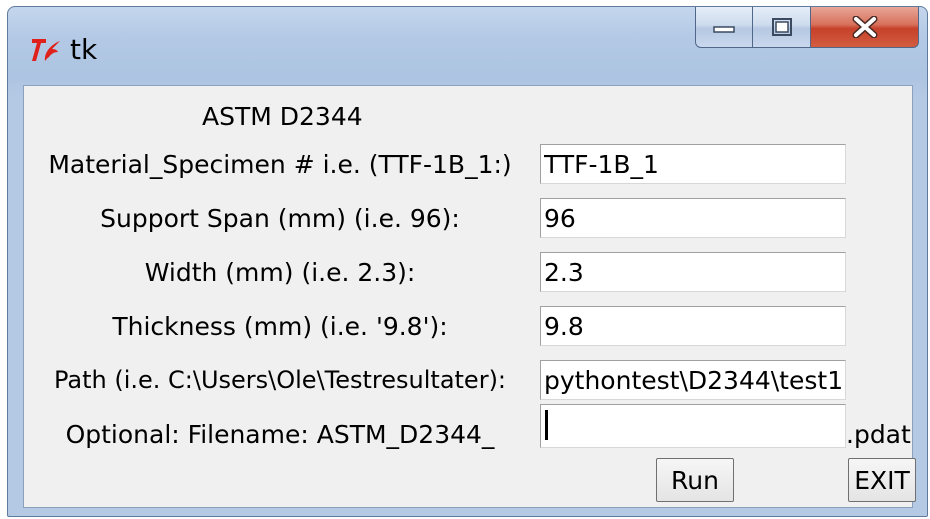 This screenshot has width=930, height=519. What do you see at coordinates (280, 272) in the screenshot?
I see `width-label: Width (mm) (i.e. 2.3):` at bounding box center [280, 272].